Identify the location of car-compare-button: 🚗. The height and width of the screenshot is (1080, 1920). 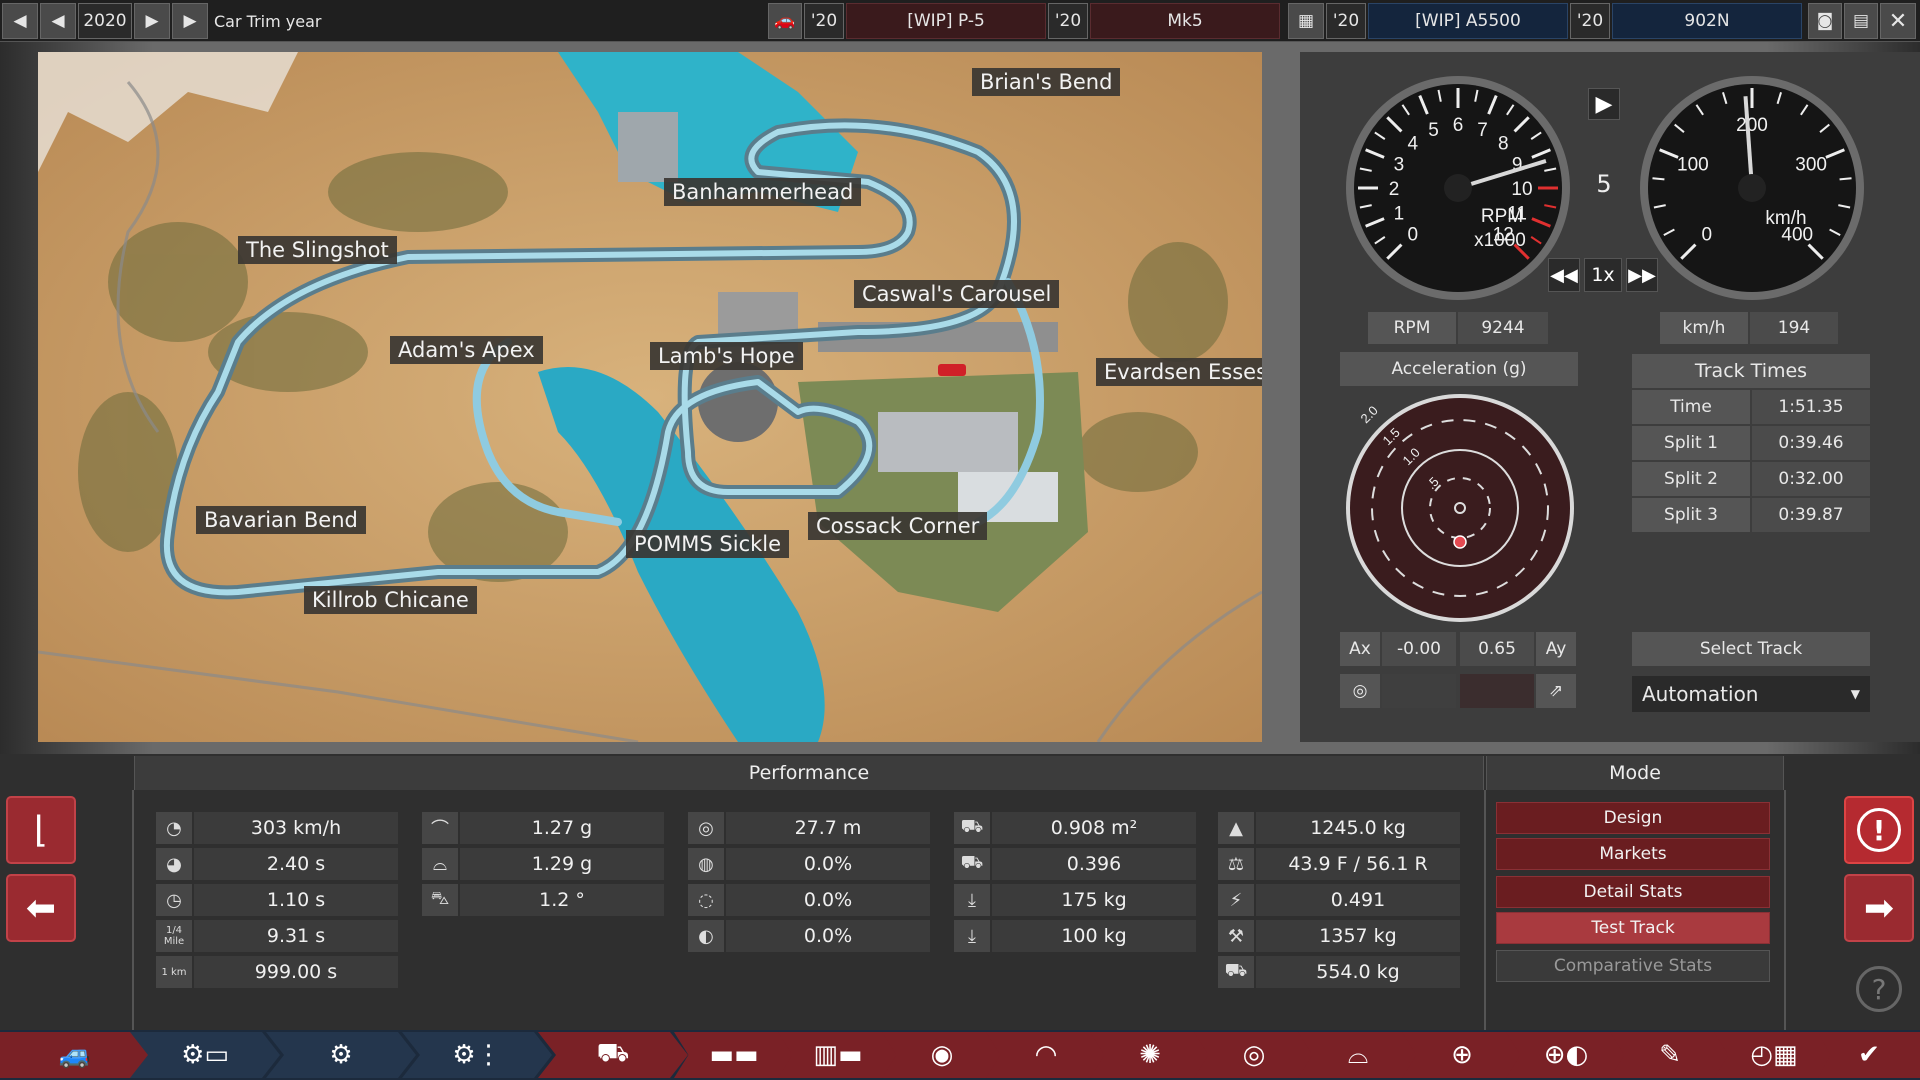
(785, 21).